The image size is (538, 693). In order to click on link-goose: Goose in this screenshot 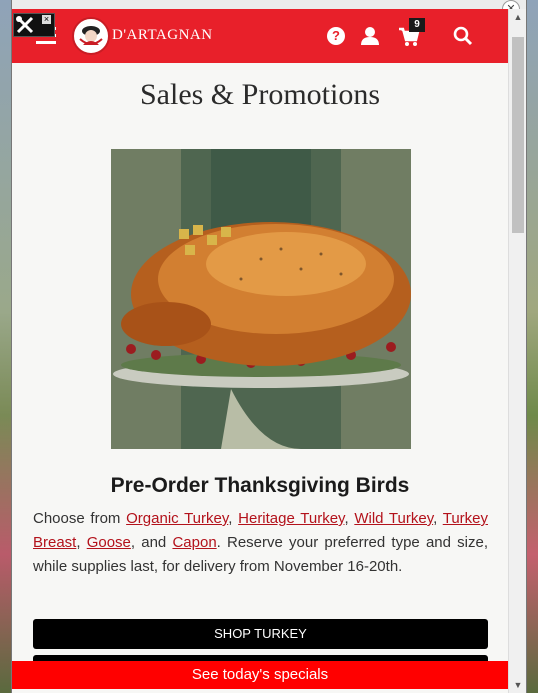, I will do `click(109, 542)`.